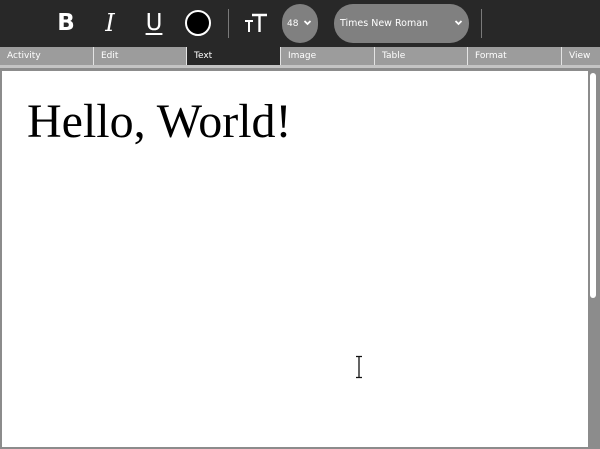  What do you see at coordinates (24, 56) in the screenshot?
I see `tab-label: Activity` at bounding box center [24, 56].